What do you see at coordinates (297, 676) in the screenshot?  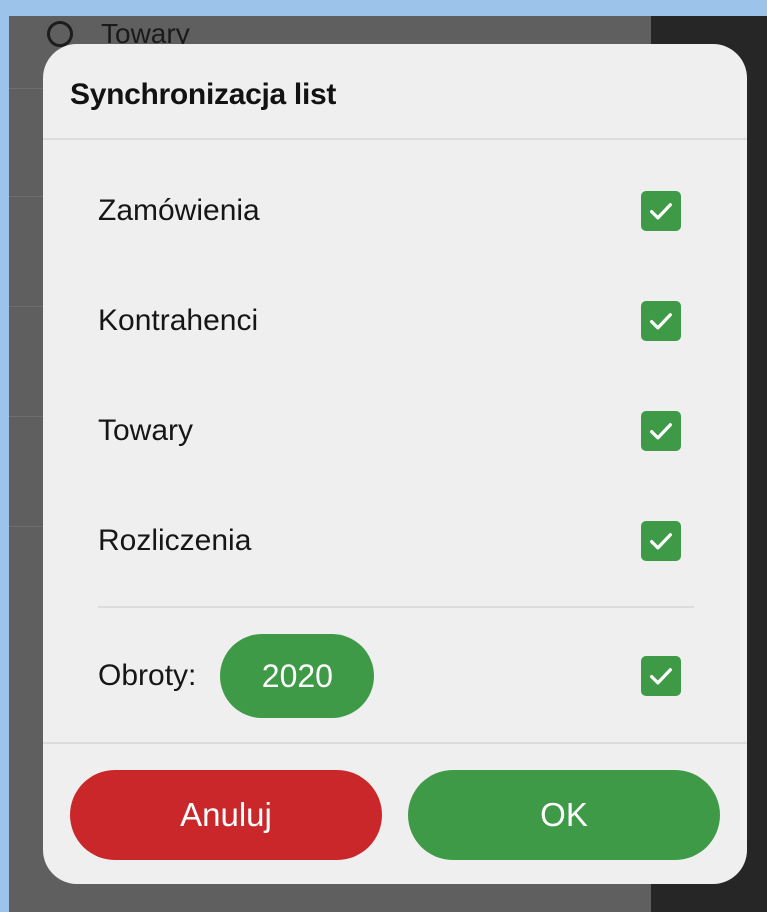 I see `year-selector-button: 2020` at bounding box center [297, 676].